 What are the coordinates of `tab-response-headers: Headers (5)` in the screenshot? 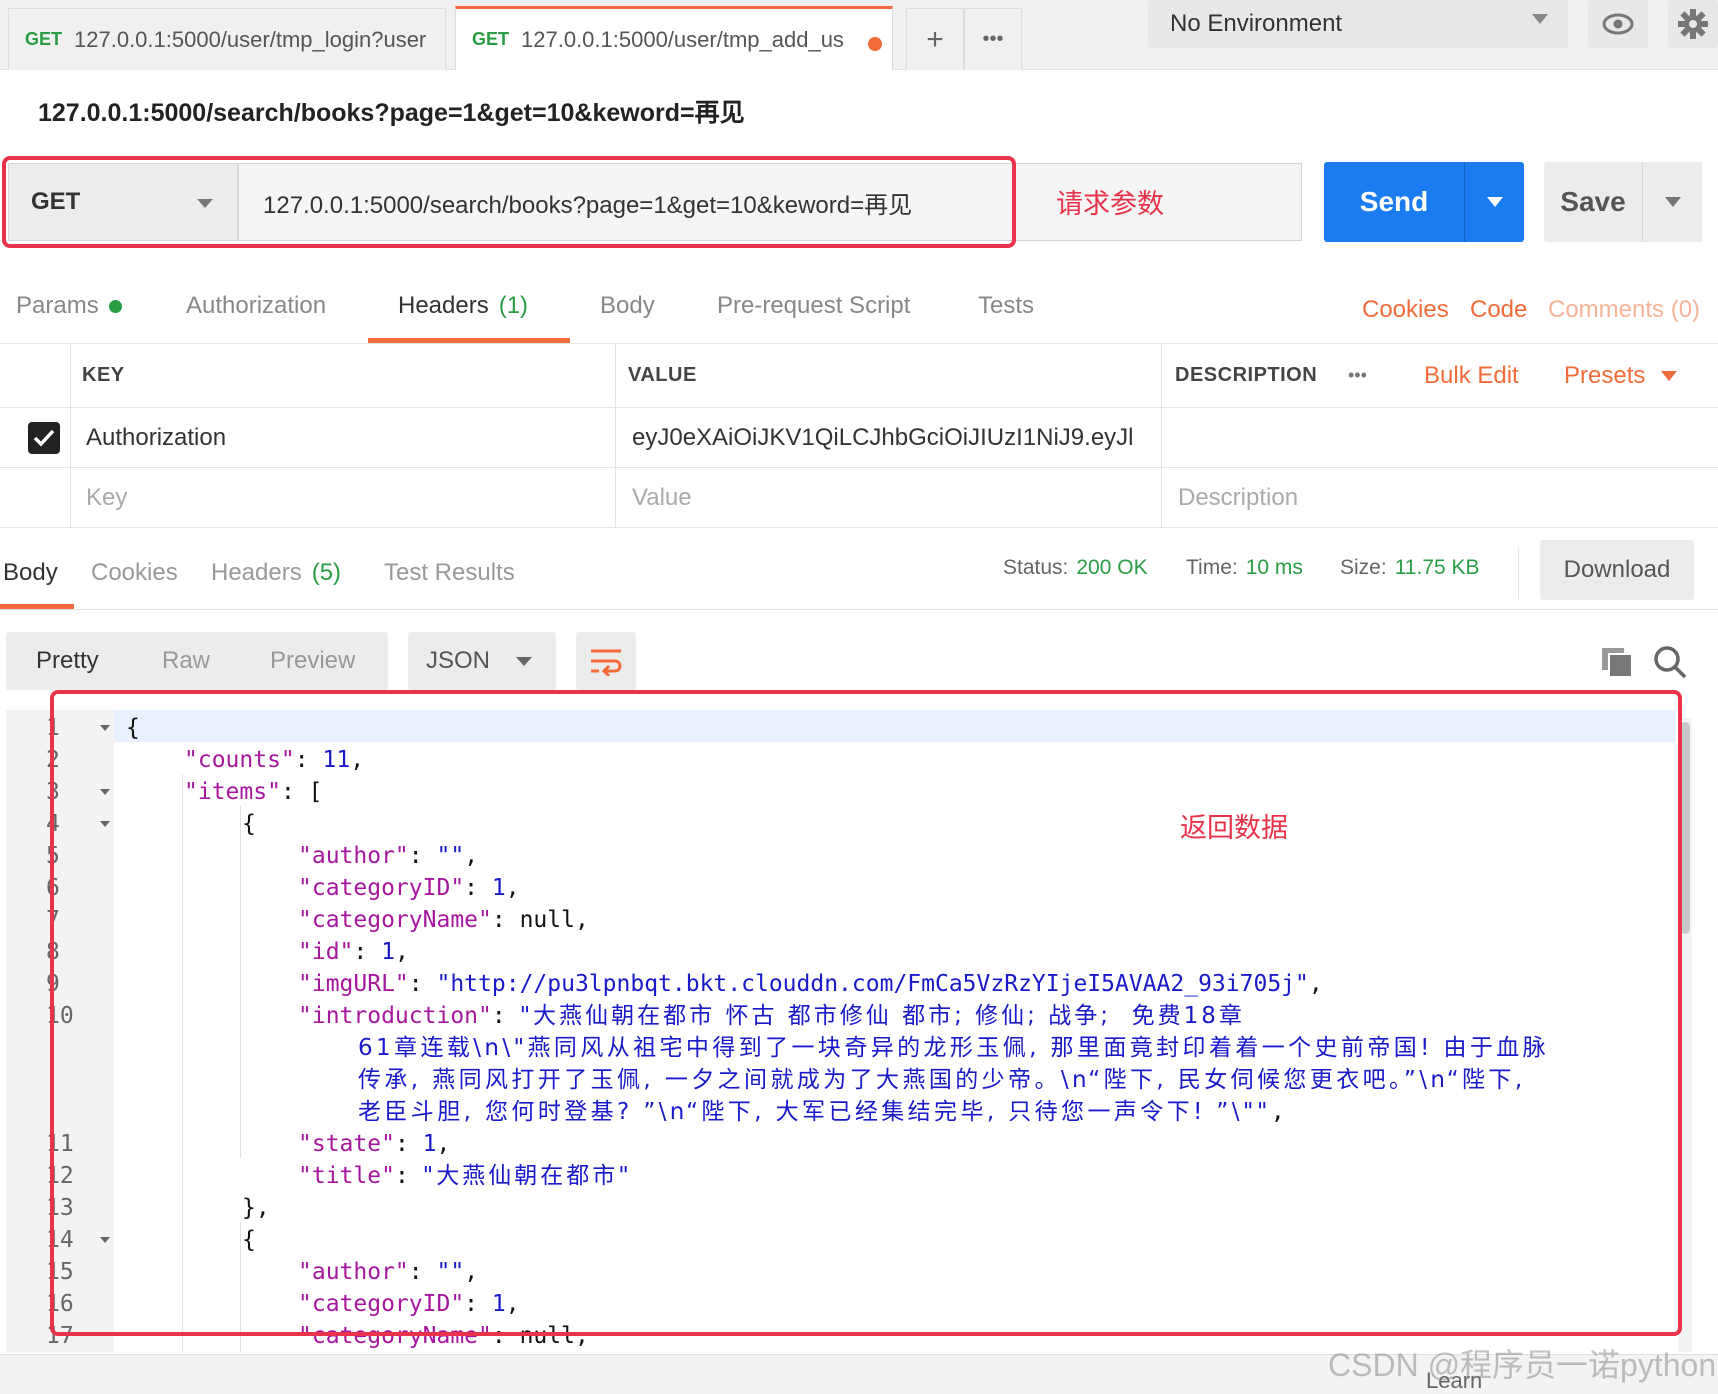 It's located at (276, 573).